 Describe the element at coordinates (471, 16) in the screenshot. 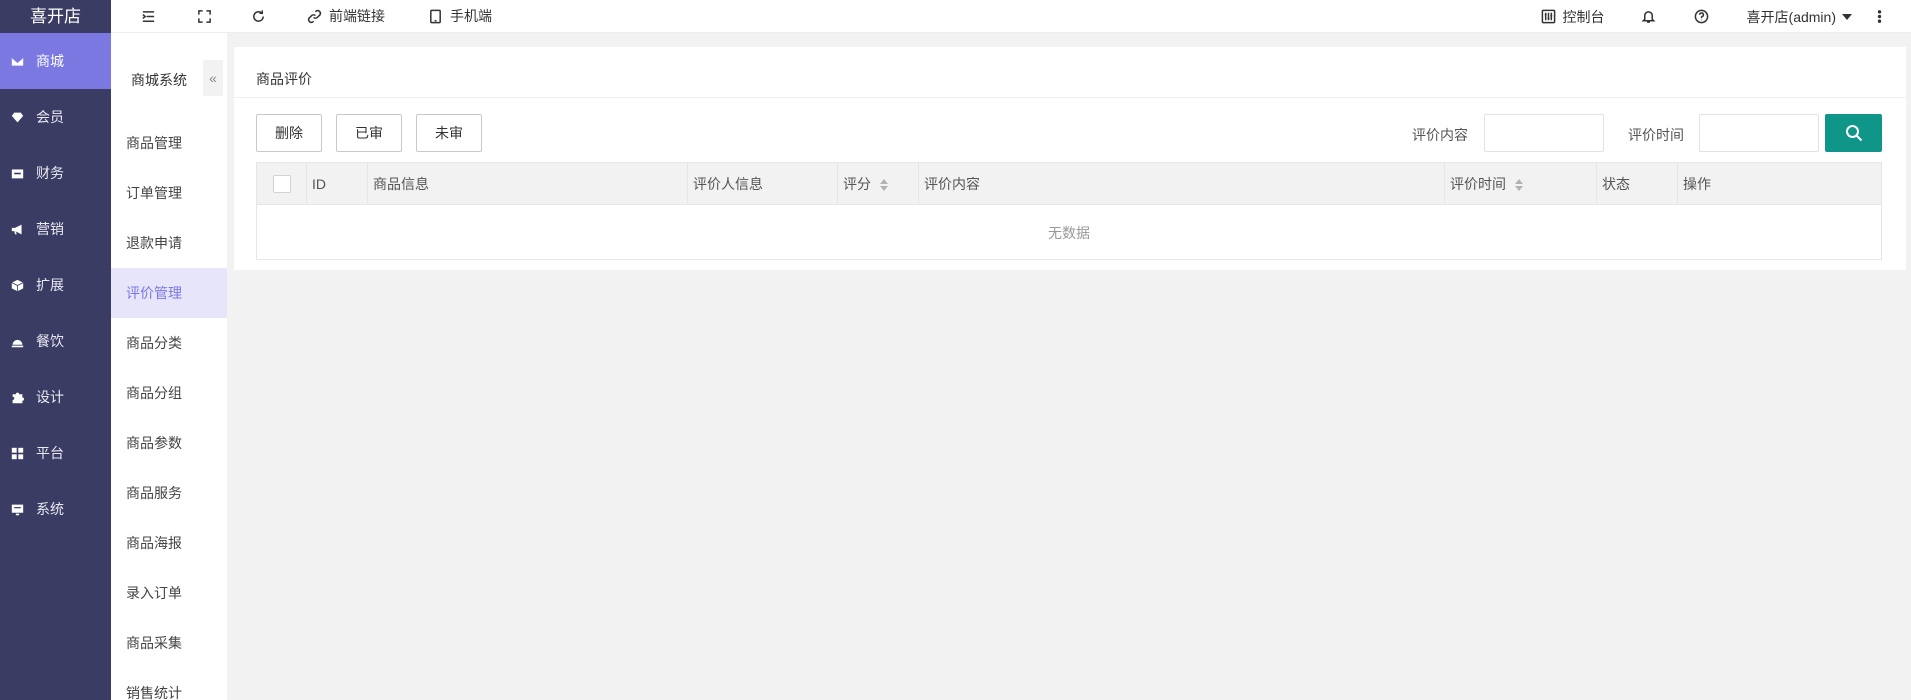

I see `mobile-label: 手机端` at that location.